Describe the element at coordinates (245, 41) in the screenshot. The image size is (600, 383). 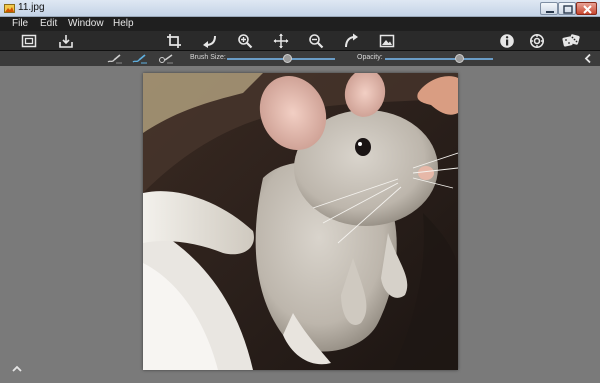
I see `zoom-in-icon` at that location.